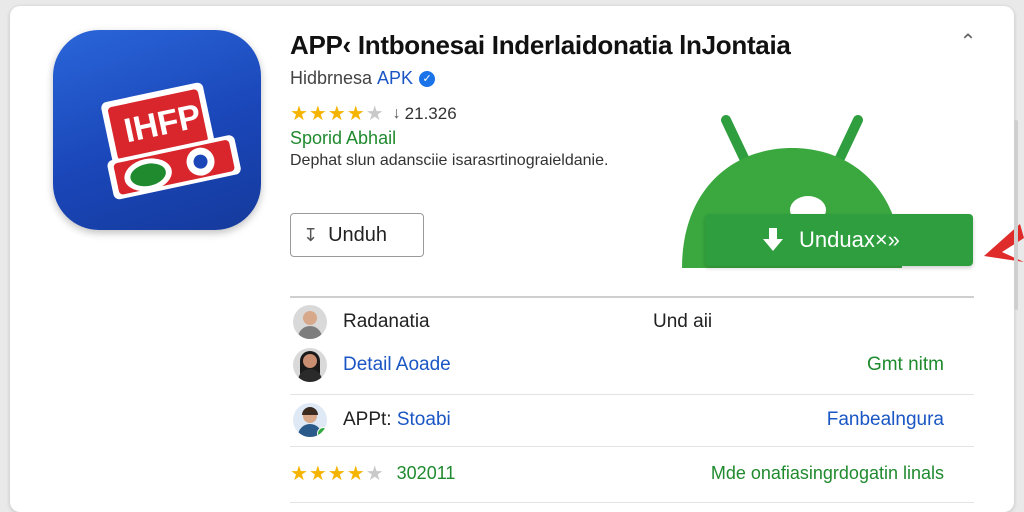 The image size is (1024, 512). What do you see at coordinates (386, 321) in the screenshot?
I see `row-label: Radanatia` at bounding box center [386, 321].